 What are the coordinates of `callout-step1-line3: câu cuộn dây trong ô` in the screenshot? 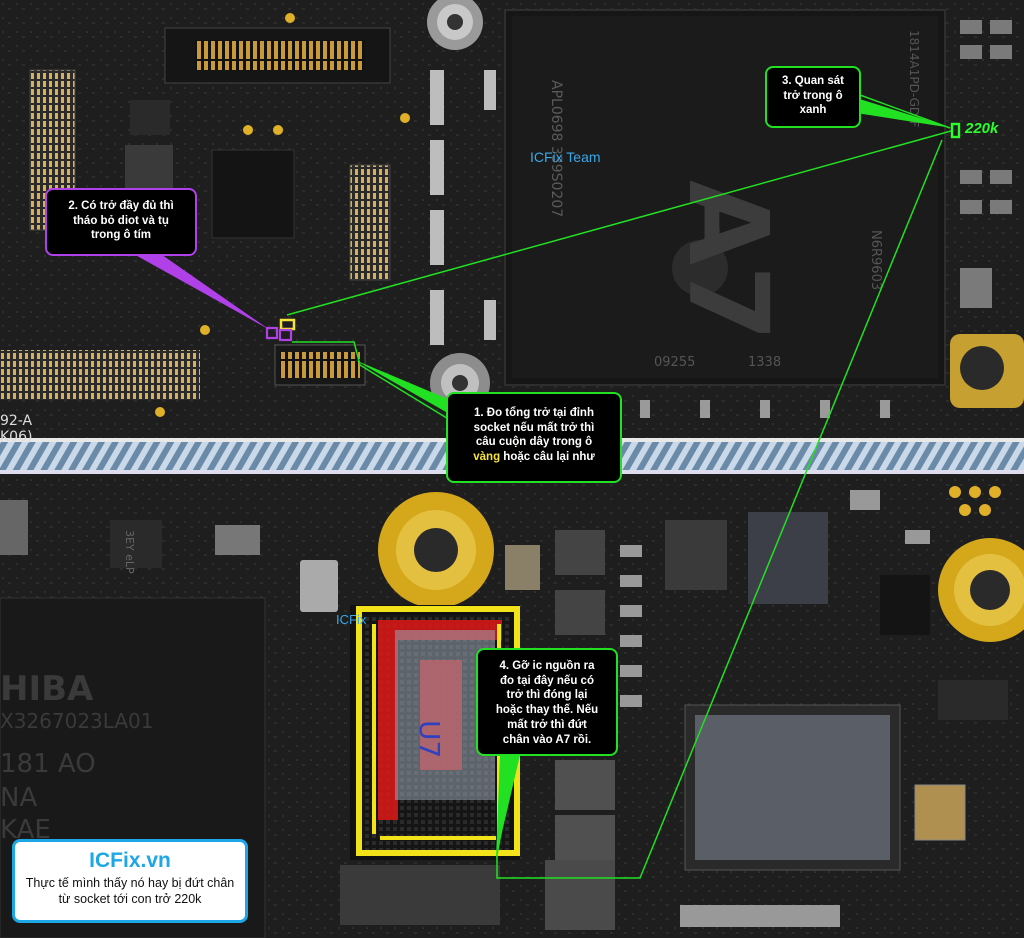 It's located at (534, 442).